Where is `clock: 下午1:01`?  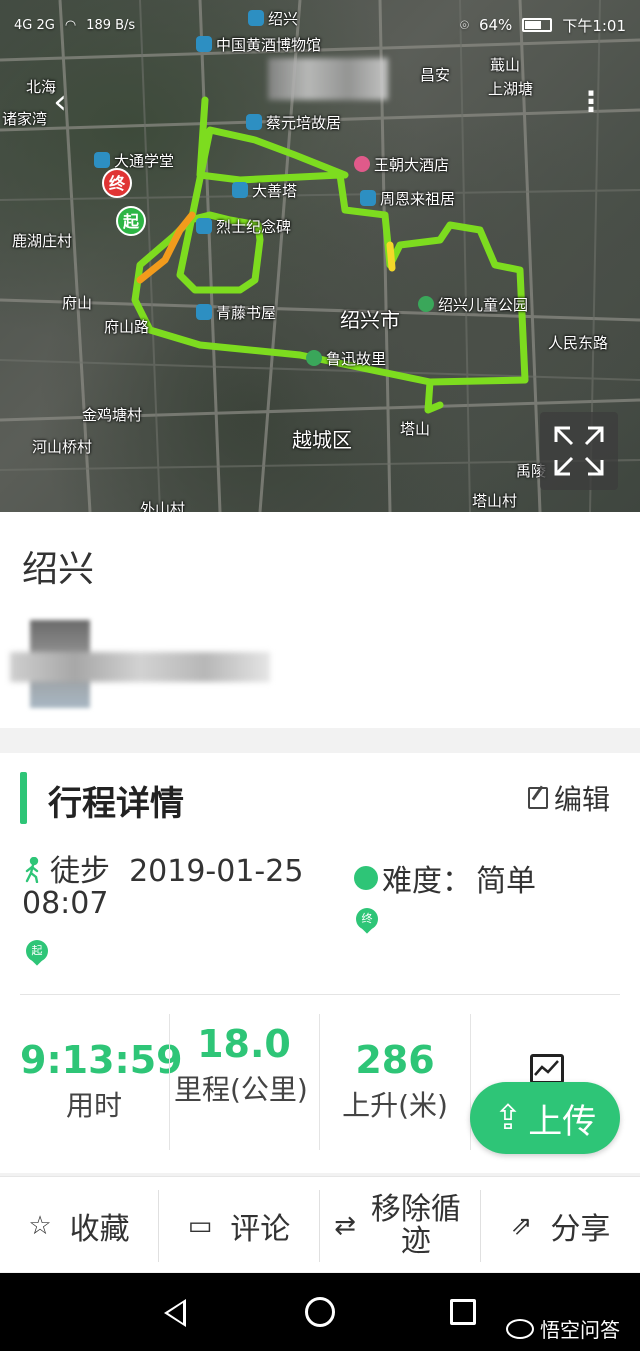 clock: 下午1:01 is located at coordinates (594, 25).